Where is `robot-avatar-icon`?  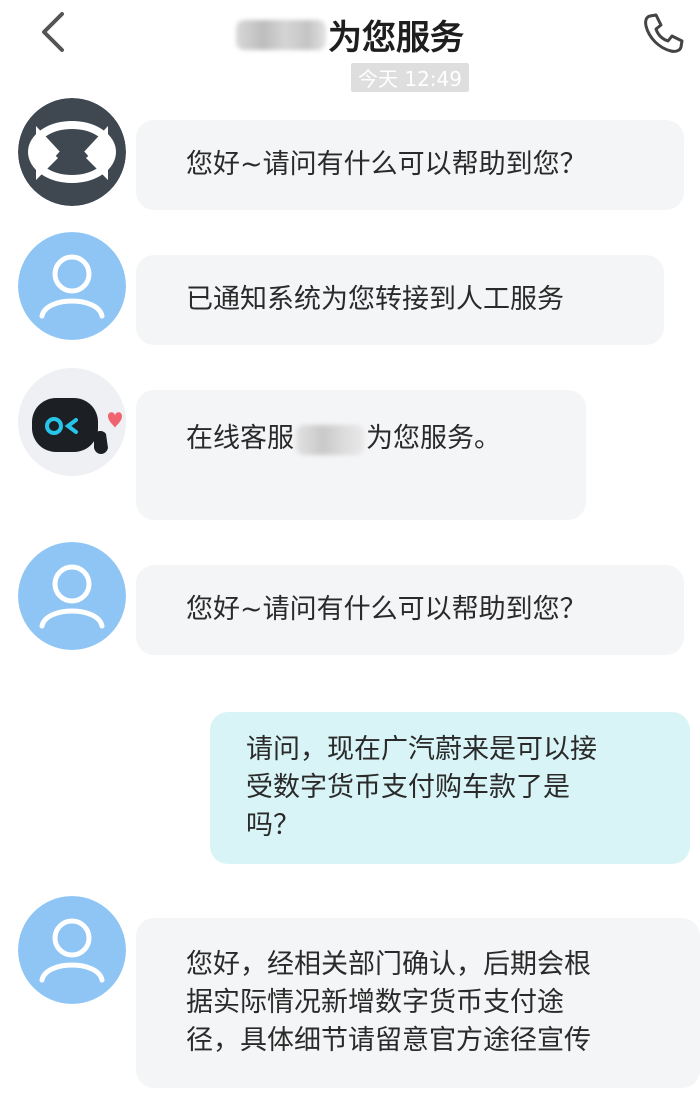 robot-avatar-icon is located at coordinates (72, 422).